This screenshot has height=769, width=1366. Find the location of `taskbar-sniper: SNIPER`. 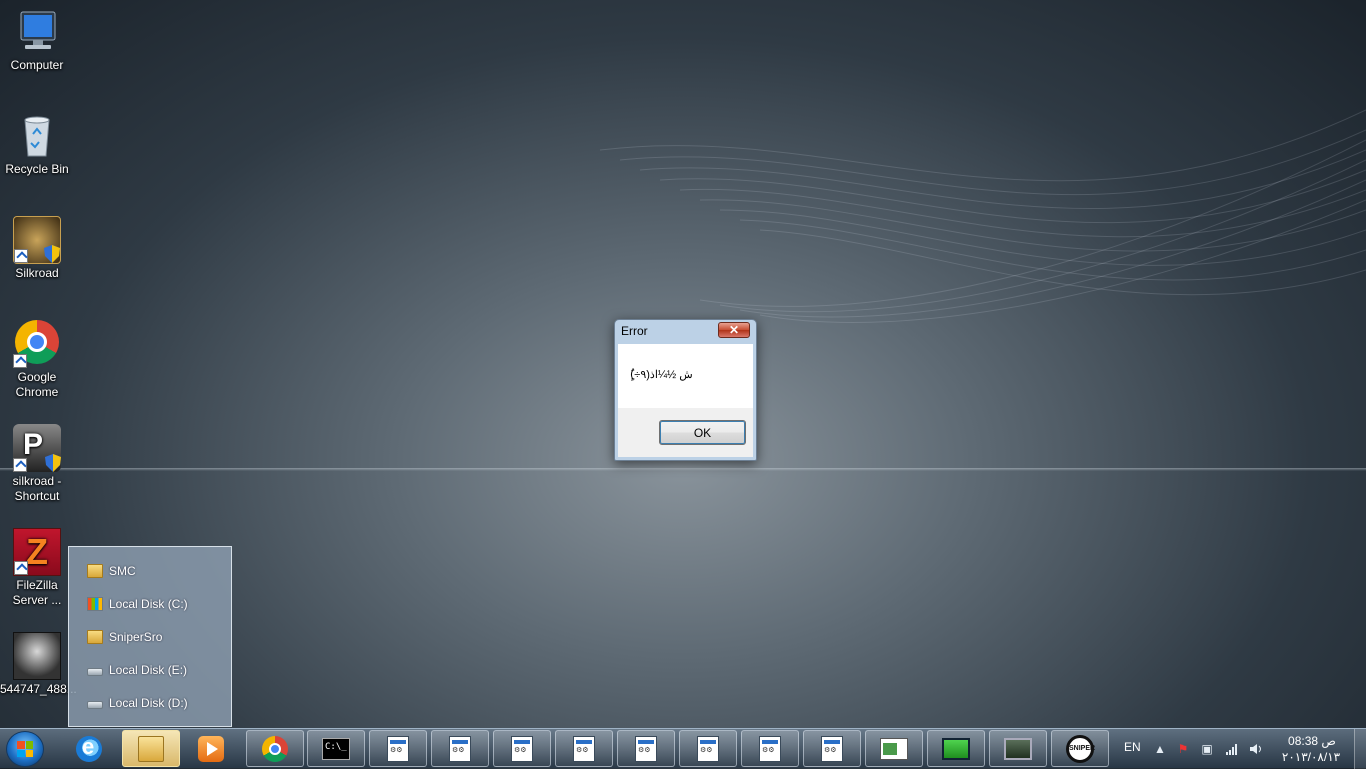

taskbar-sniper: SNIPER is located at coordinates (1080, 748).